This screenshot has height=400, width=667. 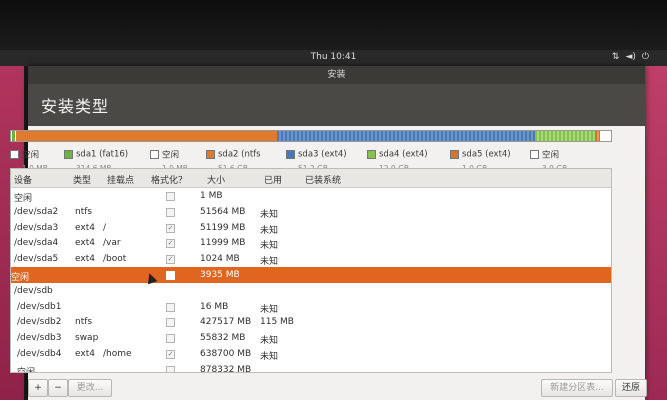 I want to click on remove-partition-button: −, so click(x=58, y=388).